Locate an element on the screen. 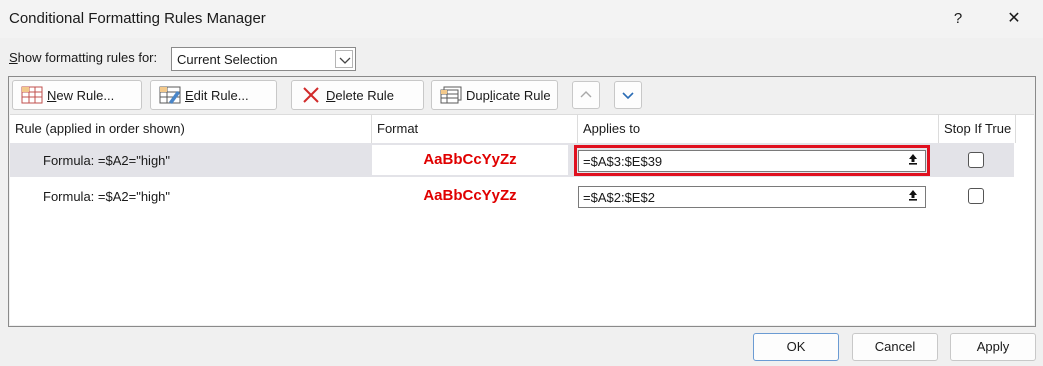  new-rule-icon is located at coordinates (32, 95).